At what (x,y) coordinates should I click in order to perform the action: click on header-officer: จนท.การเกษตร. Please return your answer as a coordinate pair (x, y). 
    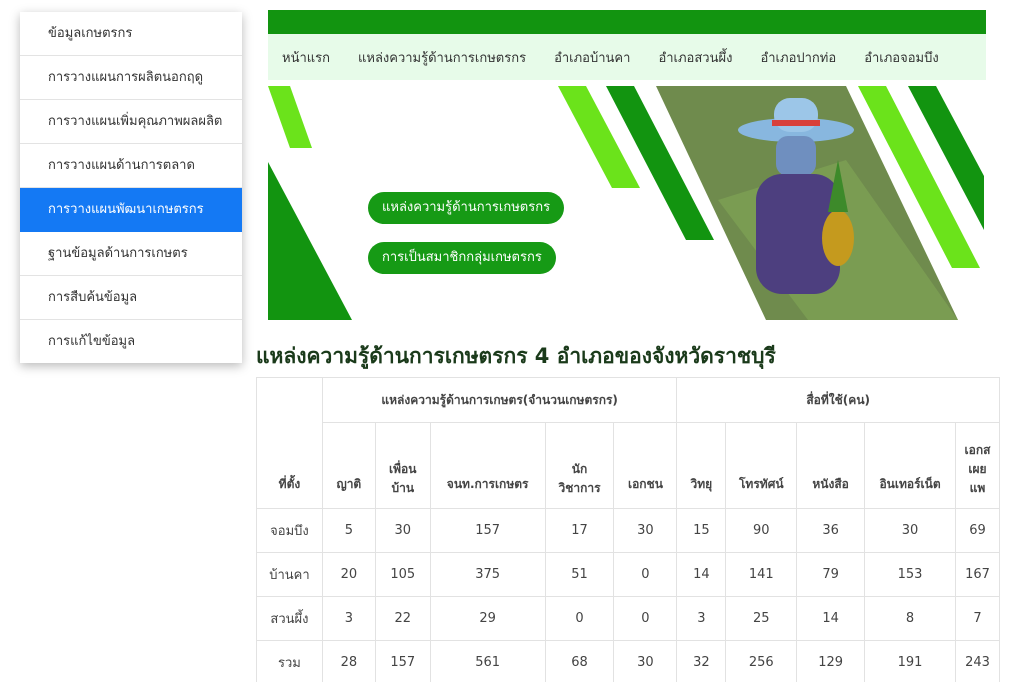
    Looking at the image, I should click on (487, 465).